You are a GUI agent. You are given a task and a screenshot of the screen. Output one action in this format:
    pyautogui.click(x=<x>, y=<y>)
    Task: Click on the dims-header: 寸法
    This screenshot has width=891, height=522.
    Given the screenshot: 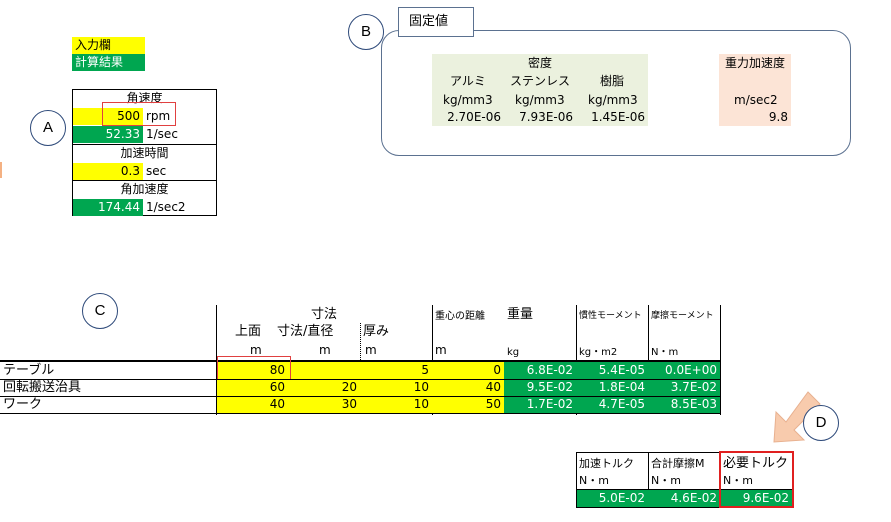 What is the action you would take?
    pyautogui.click(x=323, y=314)
    